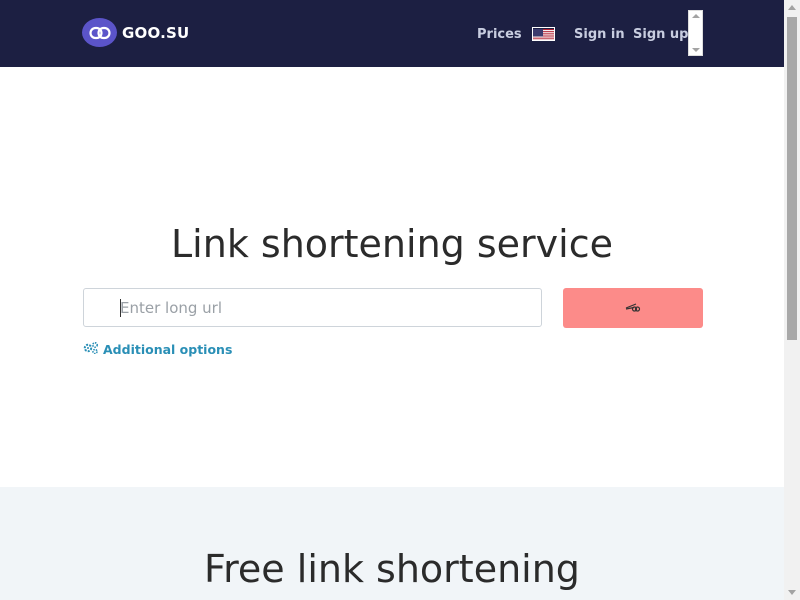 The image size is (800, 600). I want to click on gears-icon, so click(93, 349).